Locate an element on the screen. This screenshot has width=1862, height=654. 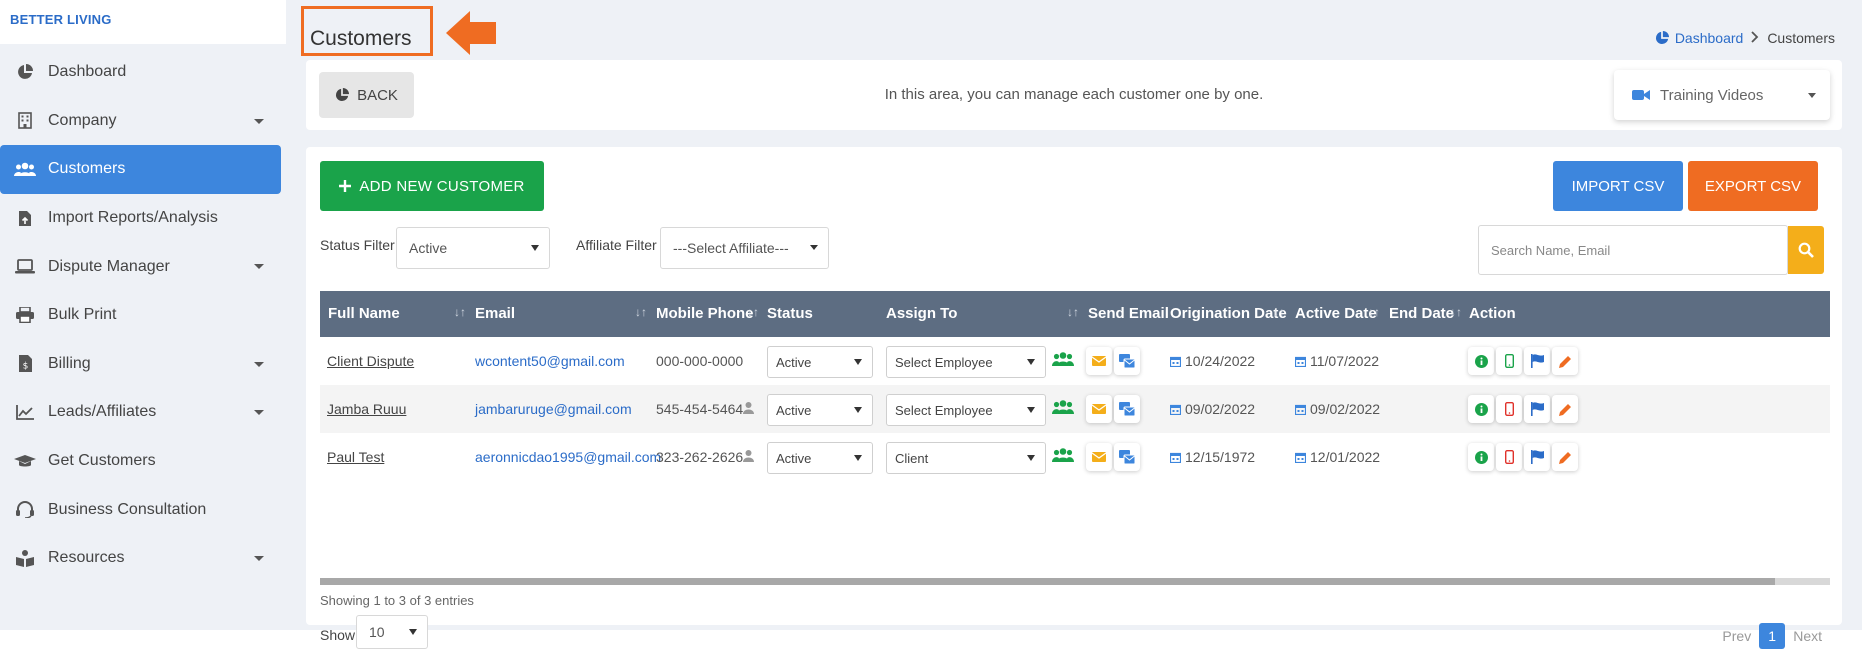
chart-pie-icon is located at coordinates (1662, 38).